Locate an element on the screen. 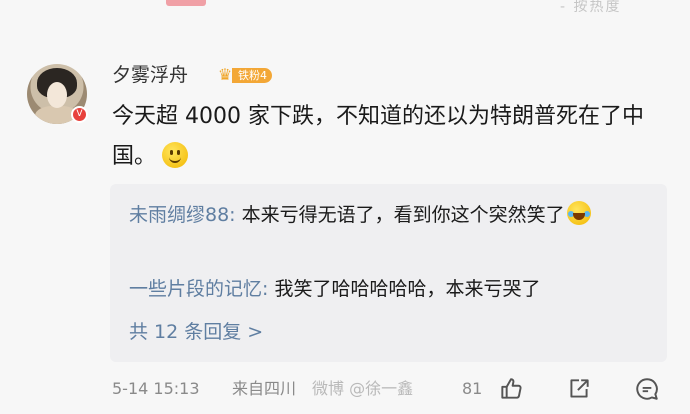 This screenshot has width=690, height=414. reply-item: 一些片段的记忆: 我笑了哈哈哈哈哈，本来亏哭了 is located at coordinates (389, 289).